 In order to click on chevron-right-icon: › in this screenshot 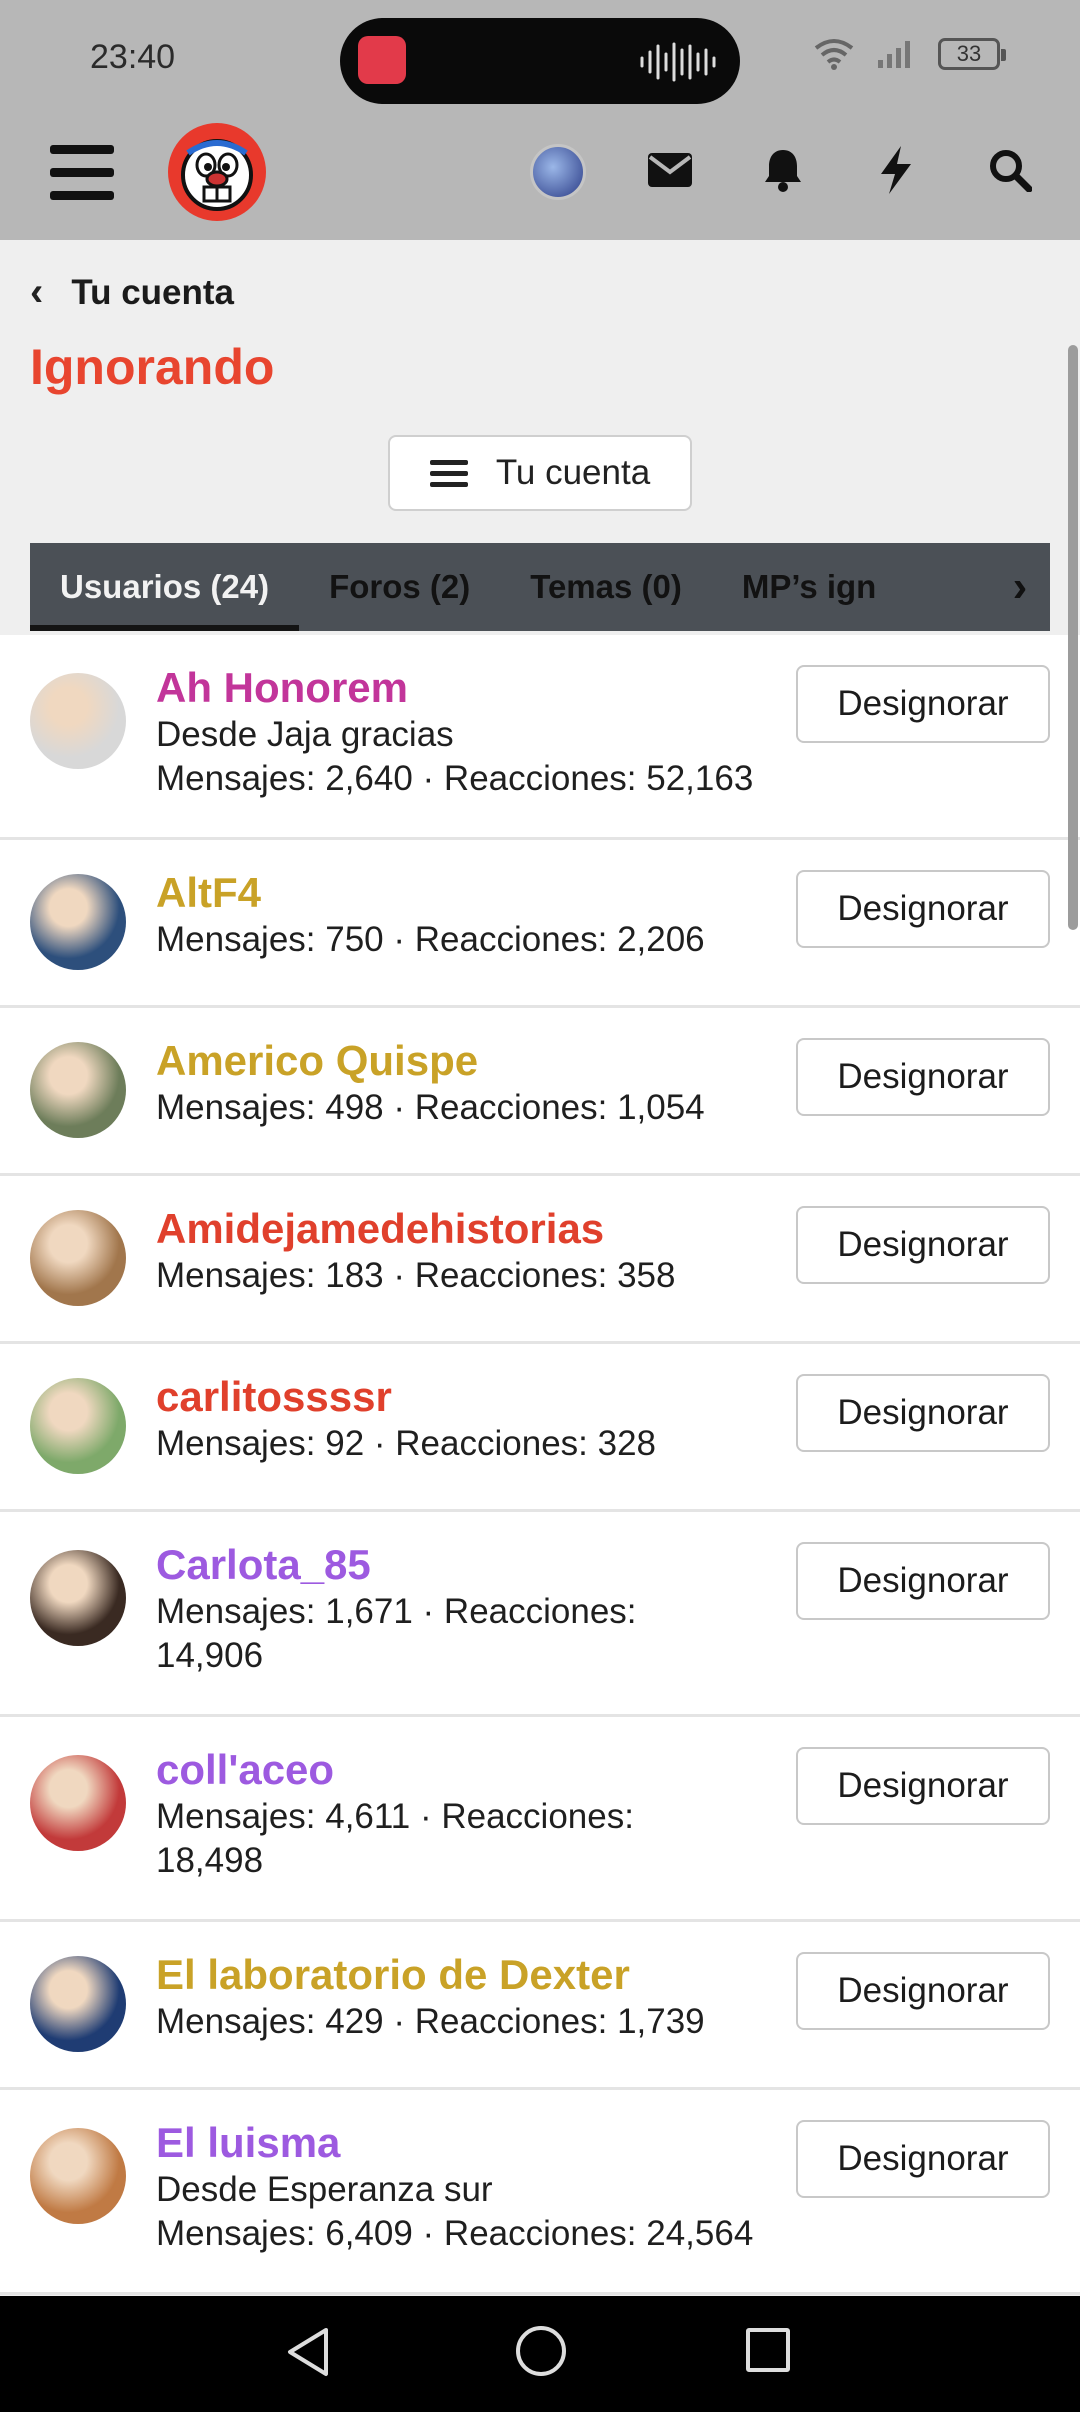, I will do `click(1020, 587)`.